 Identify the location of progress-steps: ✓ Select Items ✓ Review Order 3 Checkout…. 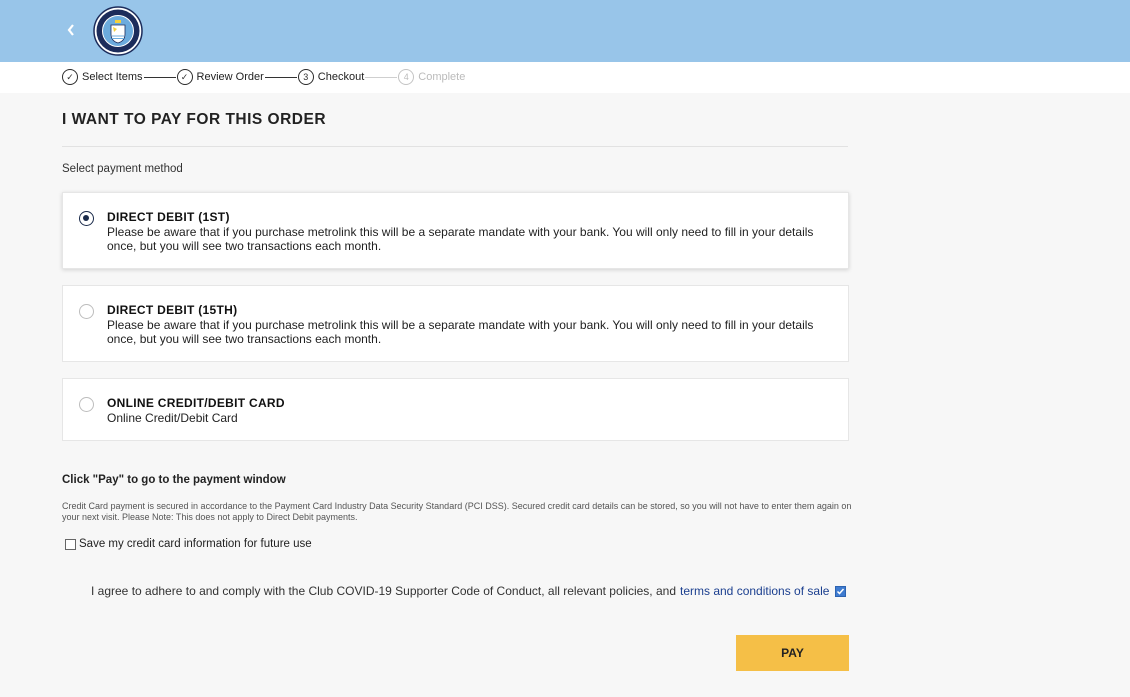
(263, 77).